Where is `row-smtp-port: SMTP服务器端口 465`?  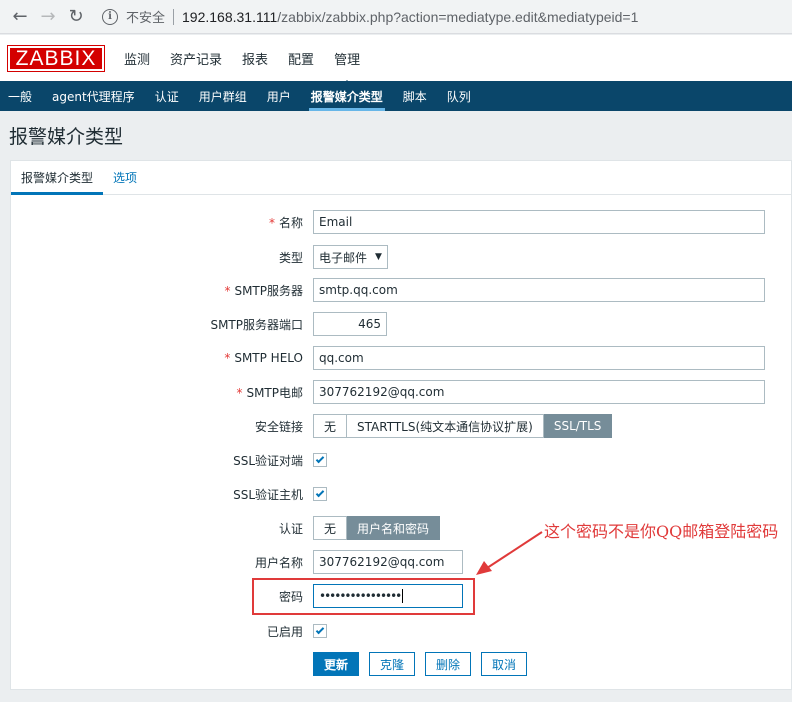
row-smtp-port: SMTP服务器端口 465 is located at coordinates (401, 324).